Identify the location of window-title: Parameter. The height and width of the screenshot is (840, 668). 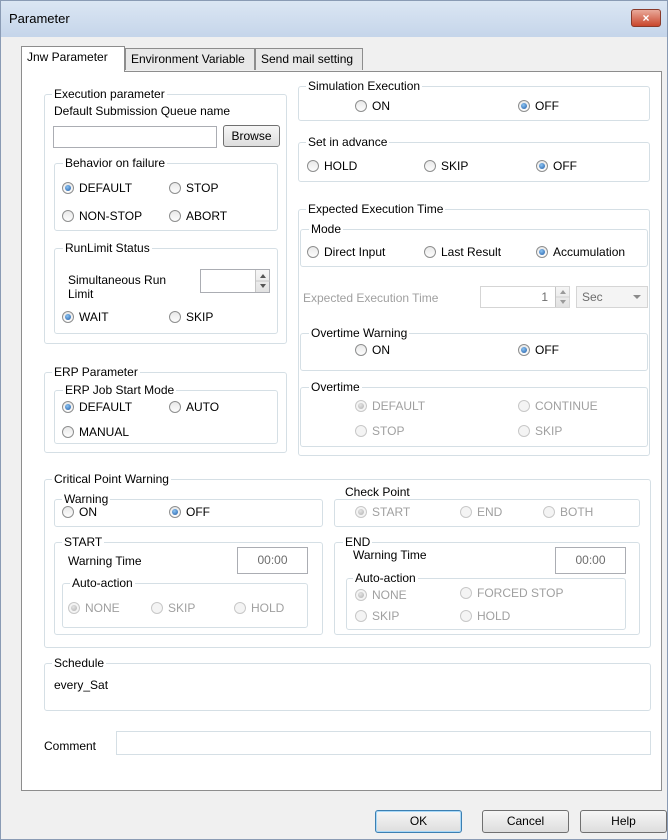
(39, 18).